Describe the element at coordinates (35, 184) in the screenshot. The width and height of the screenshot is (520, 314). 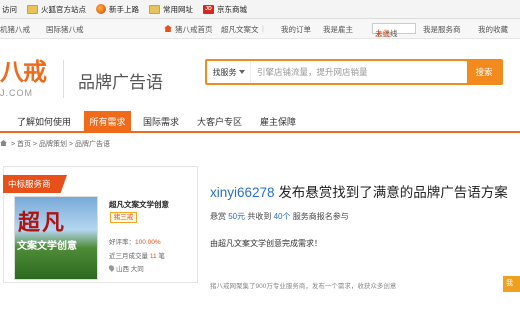
I see `winner-badge: 中标服务商` at that location.